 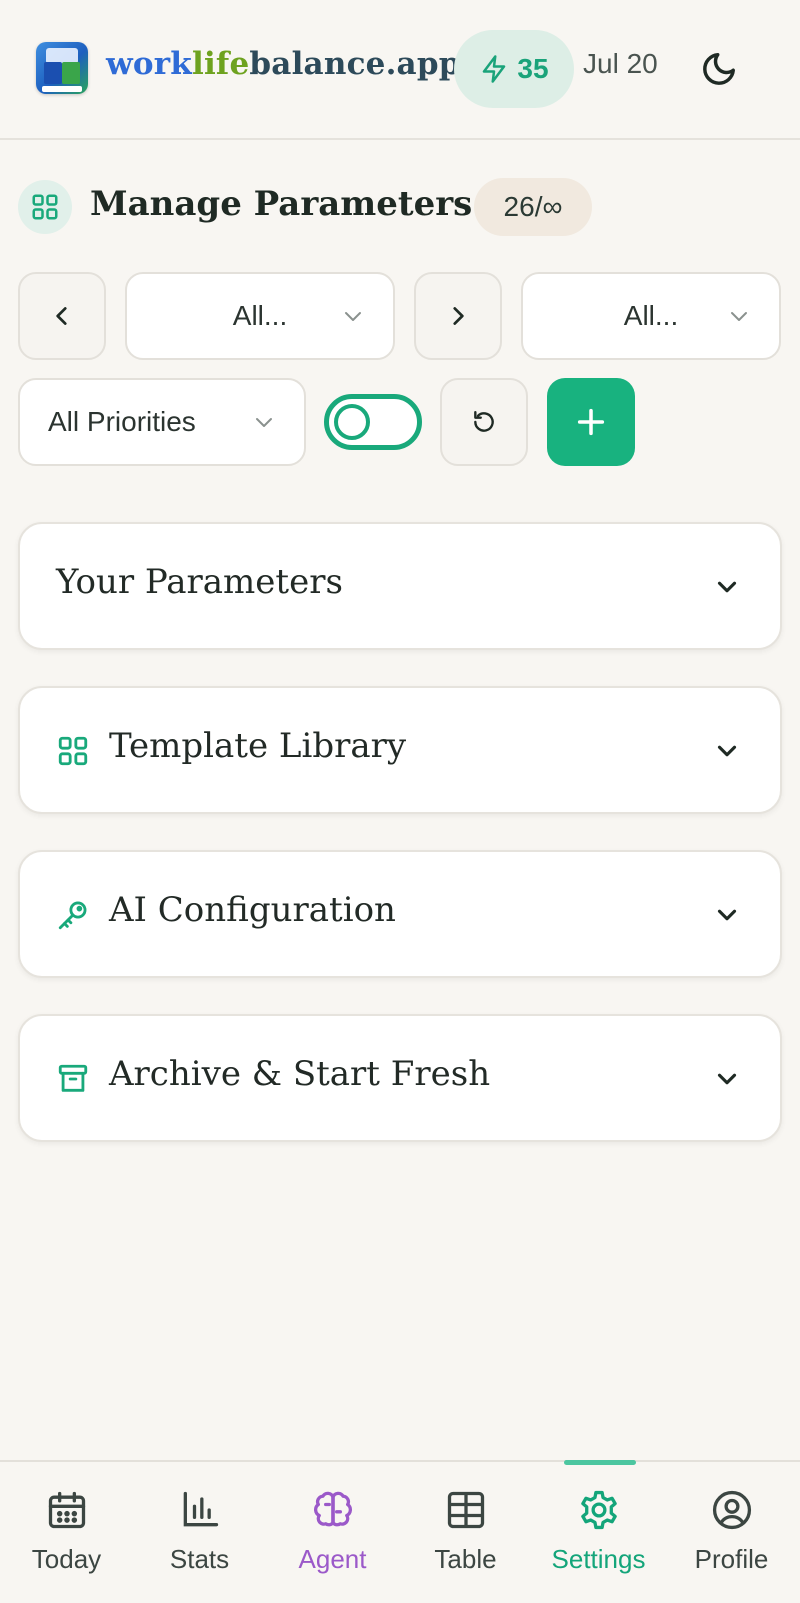 I want to click on parameter-count-badge: 26/∞, so click(x=533, y=207).